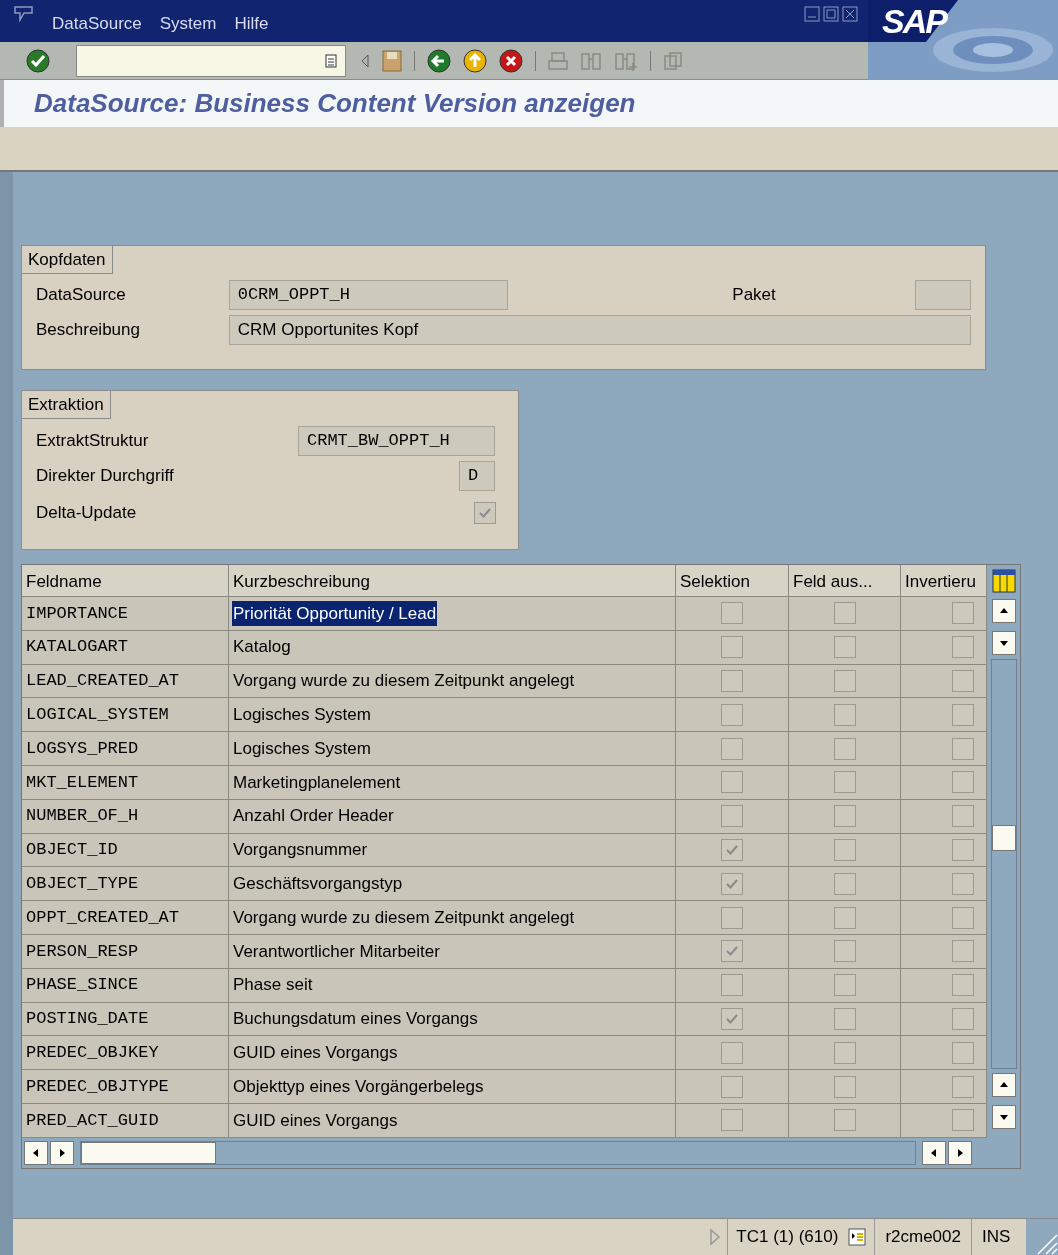 This screenshot has width=1058, height=1255. I want to click on field-label: DataSource, so click(81, 295).